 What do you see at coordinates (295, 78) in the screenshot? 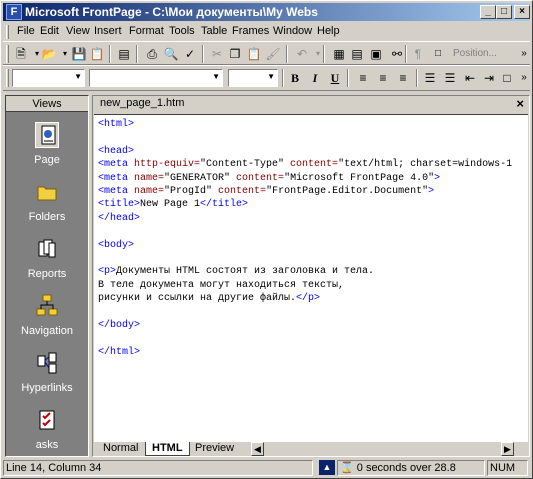
I see `bold-icon: B` at bounding box center [295, 78].